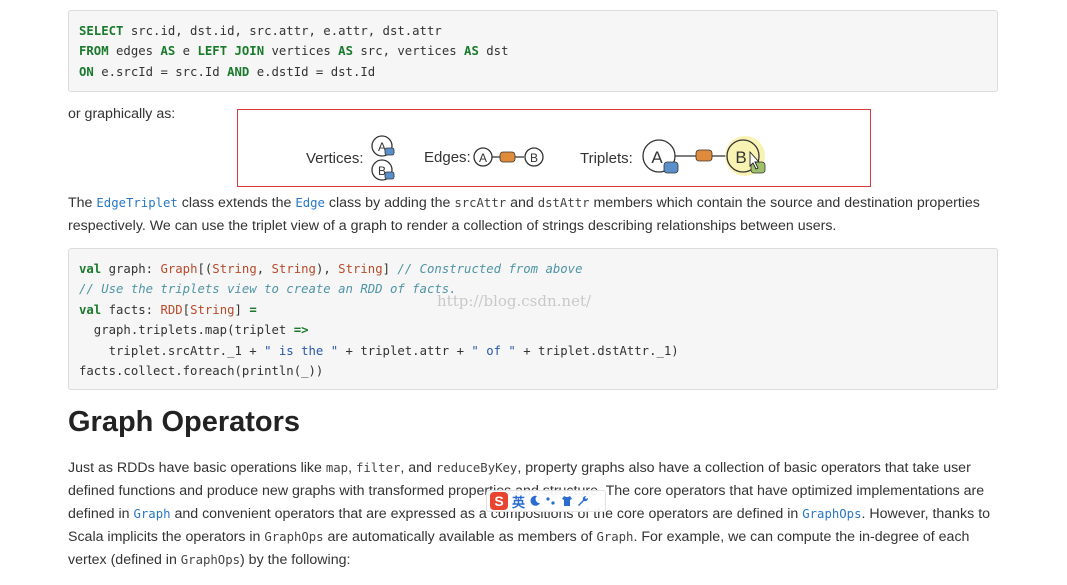 This screenshot has height=585, width=1067. What do you see at coordinates (160, 71) in the screenshot?
I see `code-token: e.srcId = src.Id` at bounding box center [160, 71].